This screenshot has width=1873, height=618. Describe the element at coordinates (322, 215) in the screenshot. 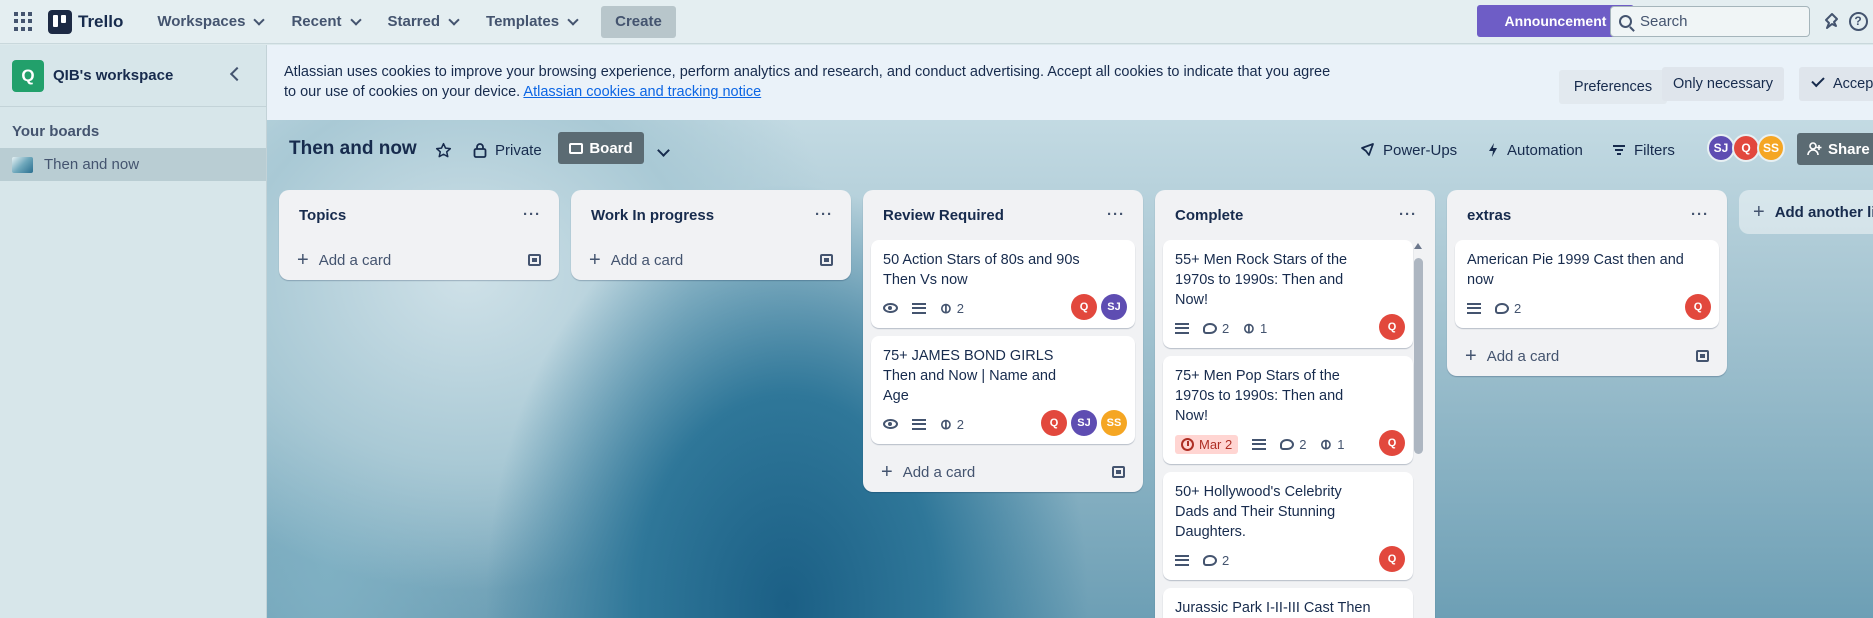

I see `list-title: Topics` at that location.